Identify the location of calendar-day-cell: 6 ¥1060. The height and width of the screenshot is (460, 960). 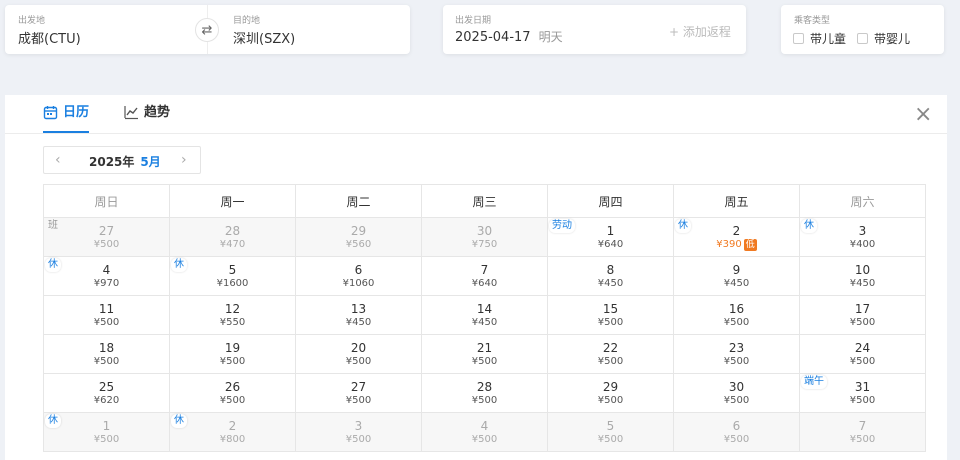
(358, 276).